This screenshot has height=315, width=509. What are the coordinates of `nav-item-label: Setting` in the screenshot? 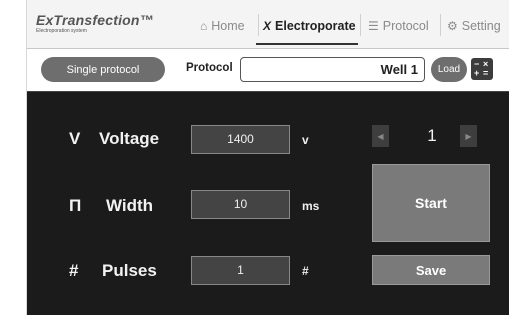 It's located at (481, 26).